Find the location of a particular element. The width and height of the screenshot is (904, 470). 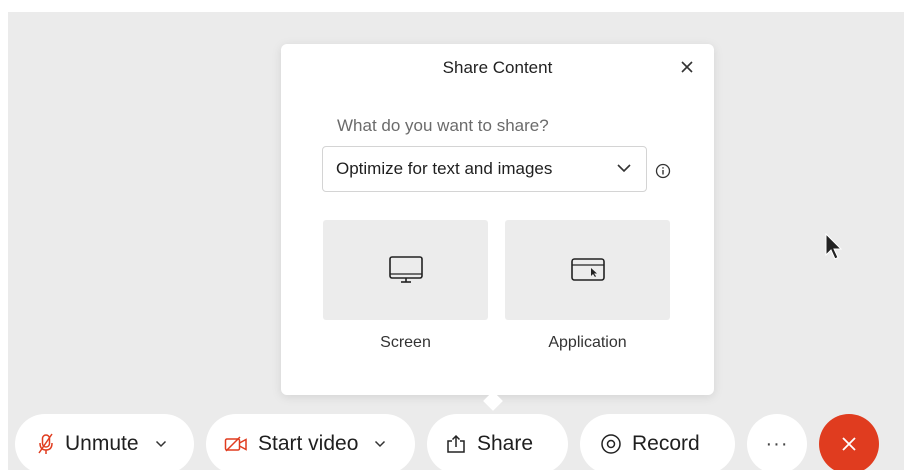

start-video-label: Start video is located at coordinates (308, 443).